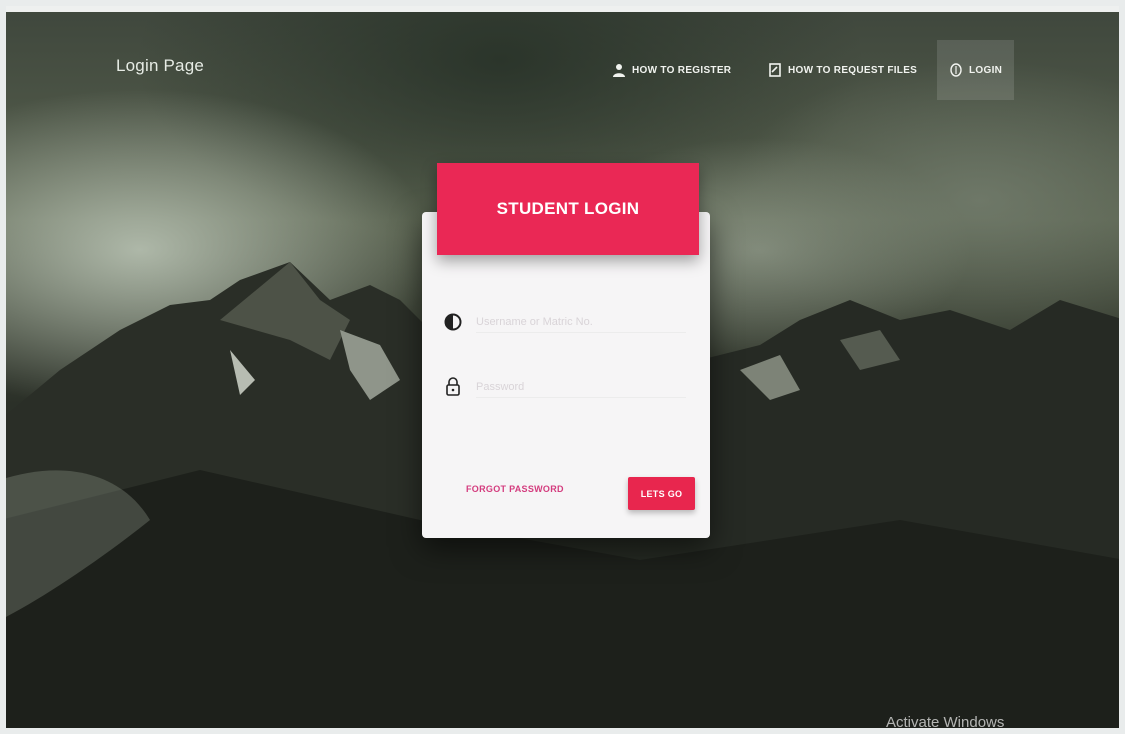  What do you see at coordinates (853, 70) in the screenshot?
I see `nav-link-label: HOW TO REQUEST FILES` at bounding box center [853, 70].